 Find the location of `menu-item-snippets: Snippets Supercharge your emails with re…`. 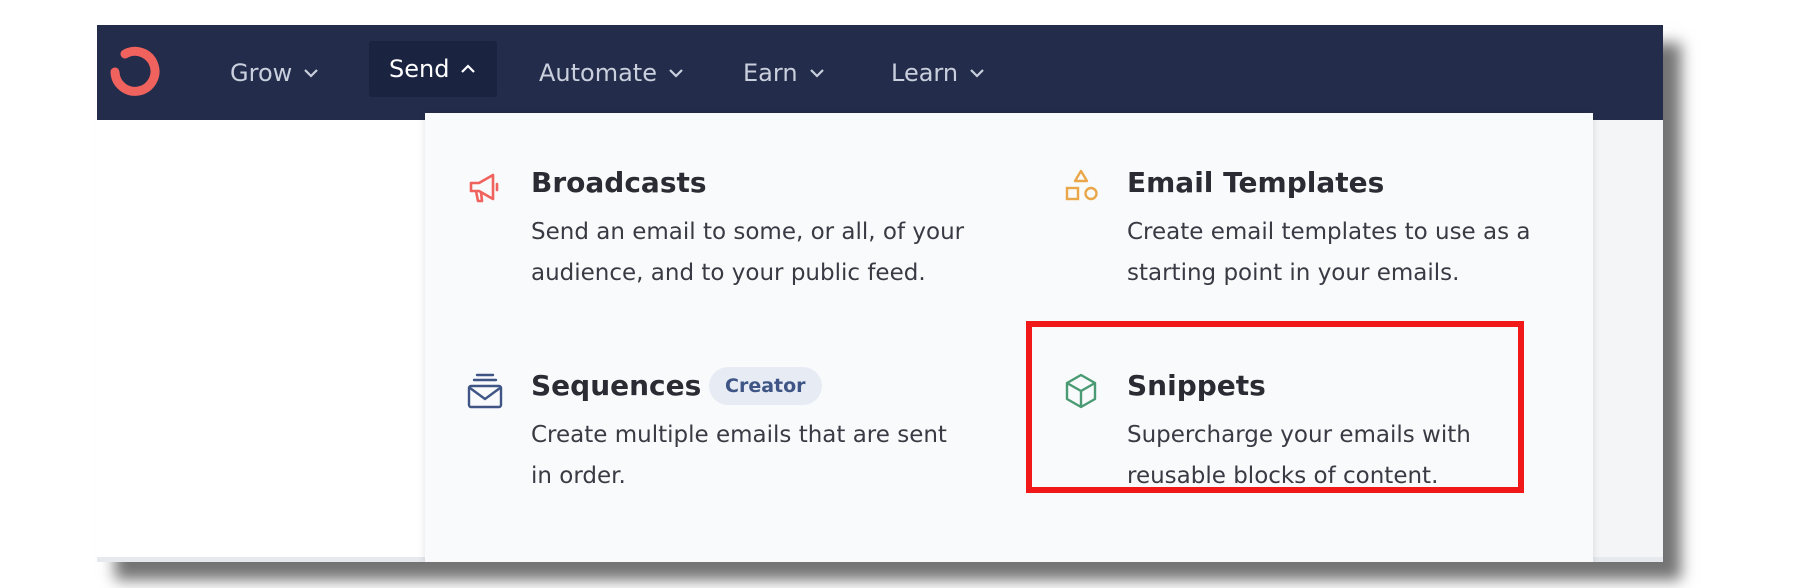

menu-item-snippets: Snippets Supercharge your emails with re… is located at coordinates (1321, 435).